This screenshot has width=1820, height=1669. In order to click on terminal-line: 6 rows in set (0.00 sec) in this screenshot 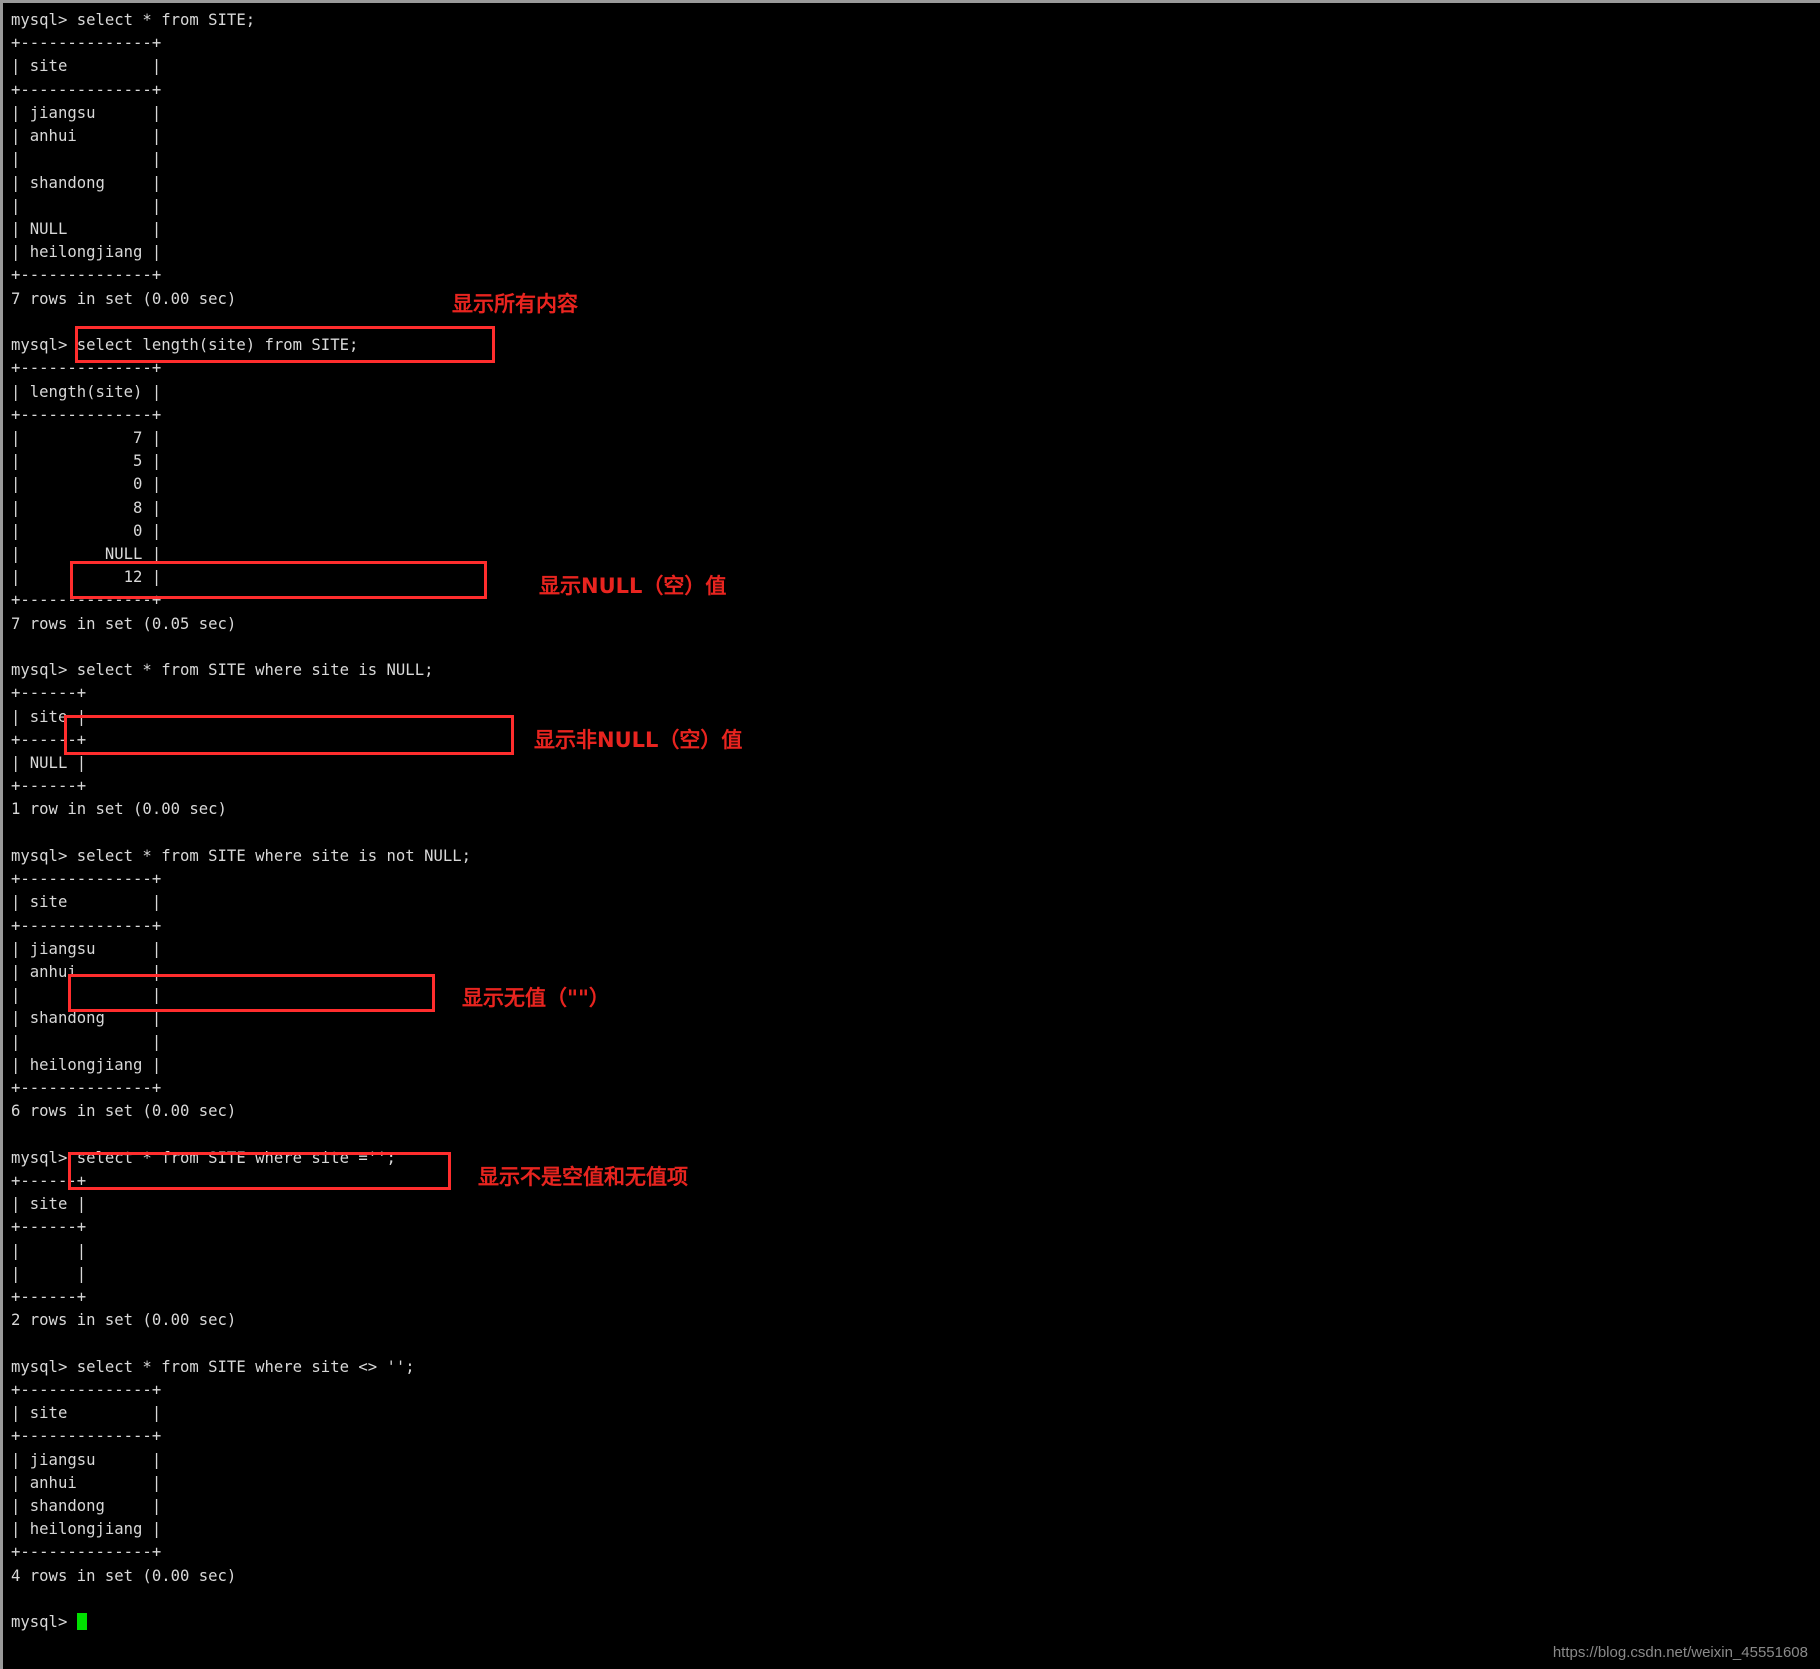, I will do `click(124, 1111)`.